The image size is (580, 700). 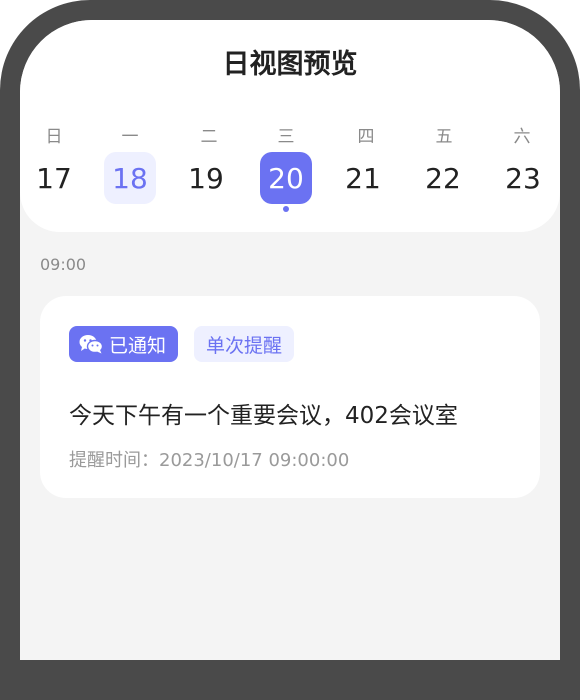 I want to click on weekday-sun: 日, so click(x=54, y=137).